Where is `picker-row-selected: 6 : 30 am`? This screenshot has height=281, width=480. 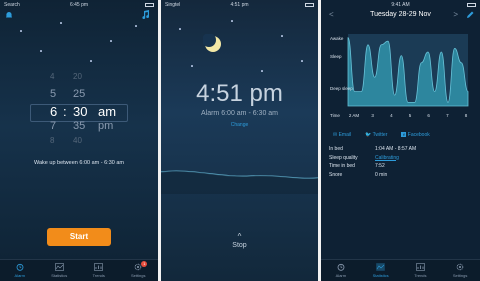 picker-row-selected: 6 : 30 am is located at coordinates (79, 112).